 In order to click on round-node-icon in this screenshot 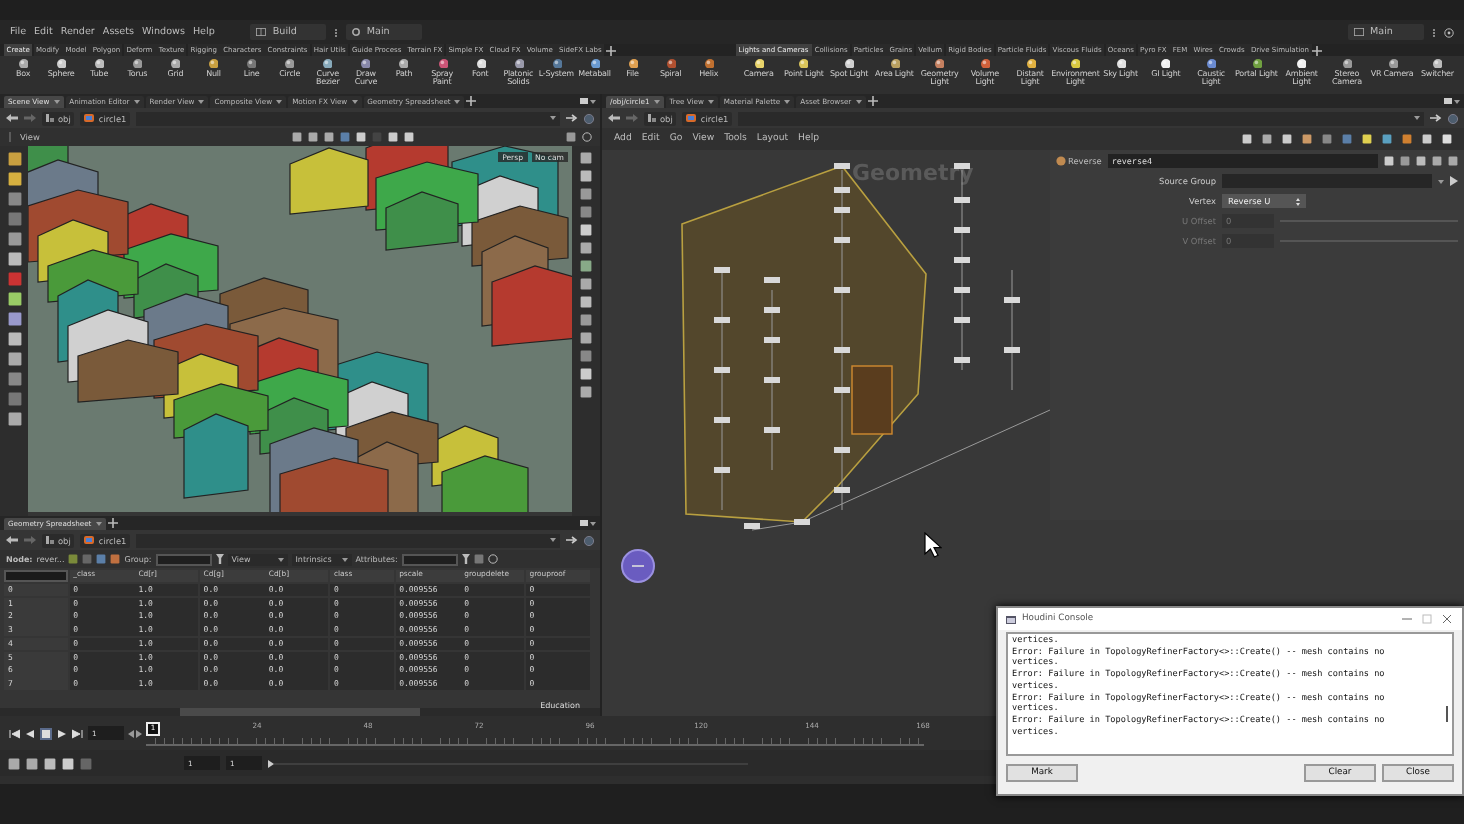, I will do `click(638, 566)`.